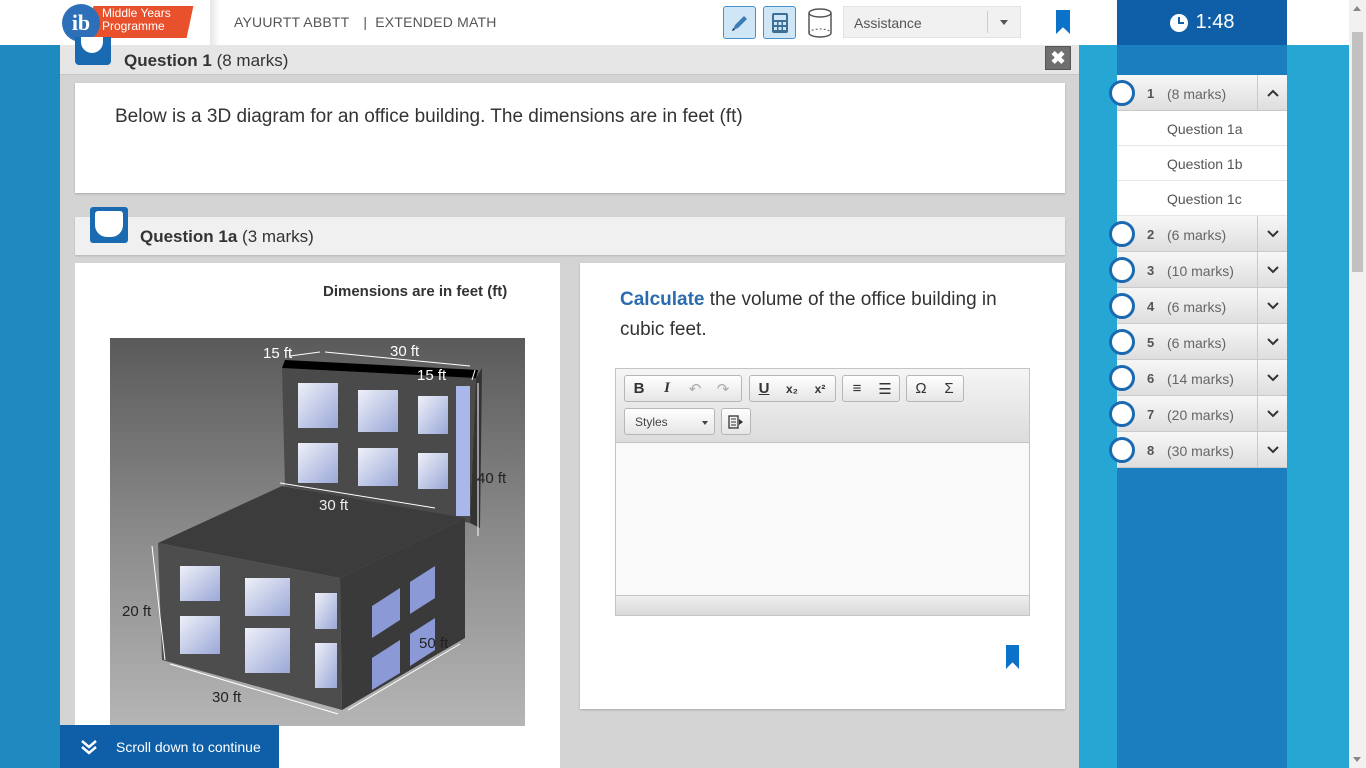  What do you see at coordinates (669, 421) in the screenshot?
I see `styles-dropdown: Styles` at bounding box center [669, 421].